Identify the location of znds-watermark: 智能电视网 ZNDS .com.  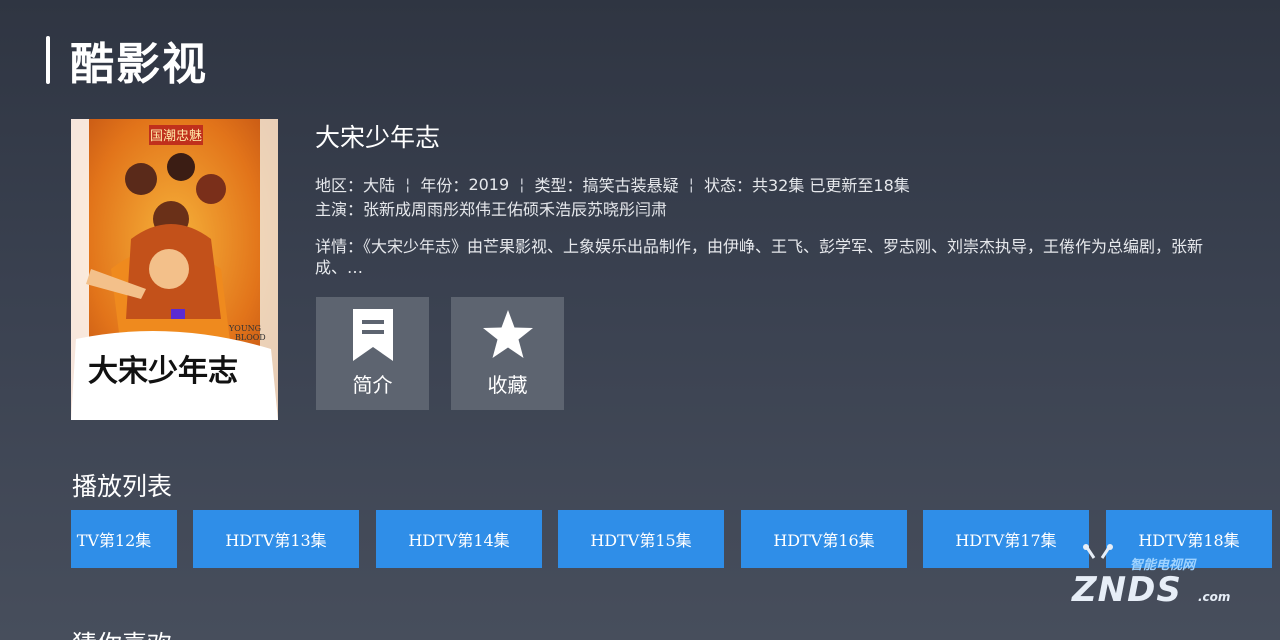
(1153, 575).